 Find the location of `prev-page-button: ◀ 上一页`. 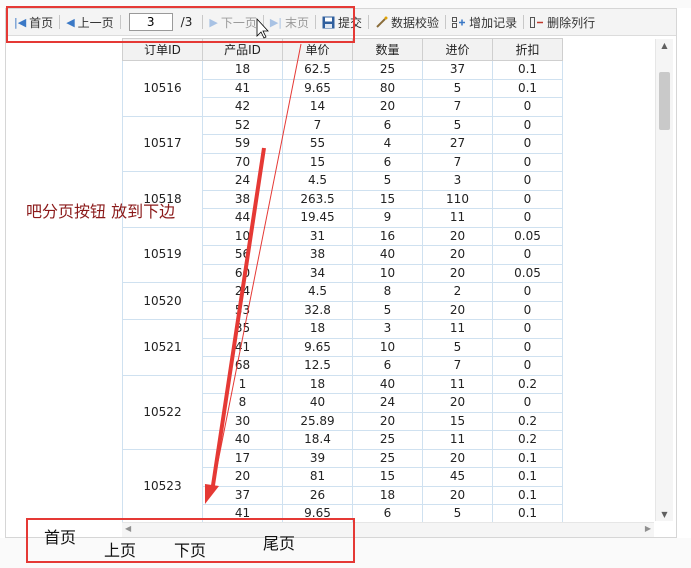

prev-page-button: ◀ 上一页 is located at coordinates (89, 22).